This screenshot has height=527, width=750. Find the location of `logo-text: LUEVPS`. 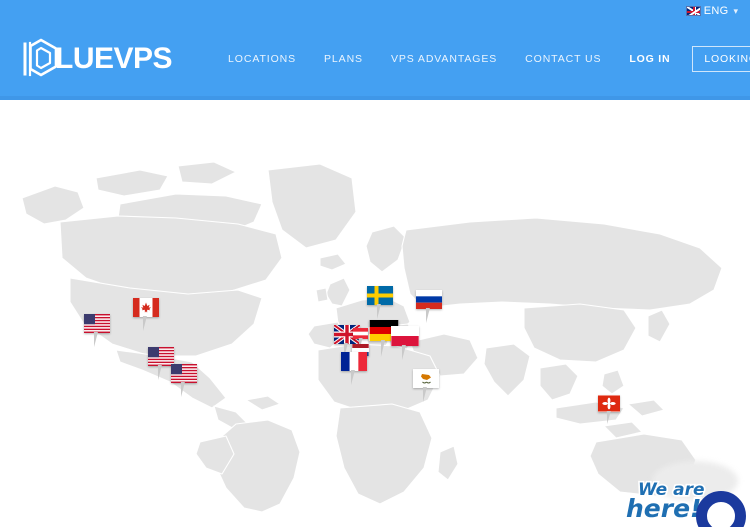

logo-text: LUEVPS is located at coordinates (114, 58).